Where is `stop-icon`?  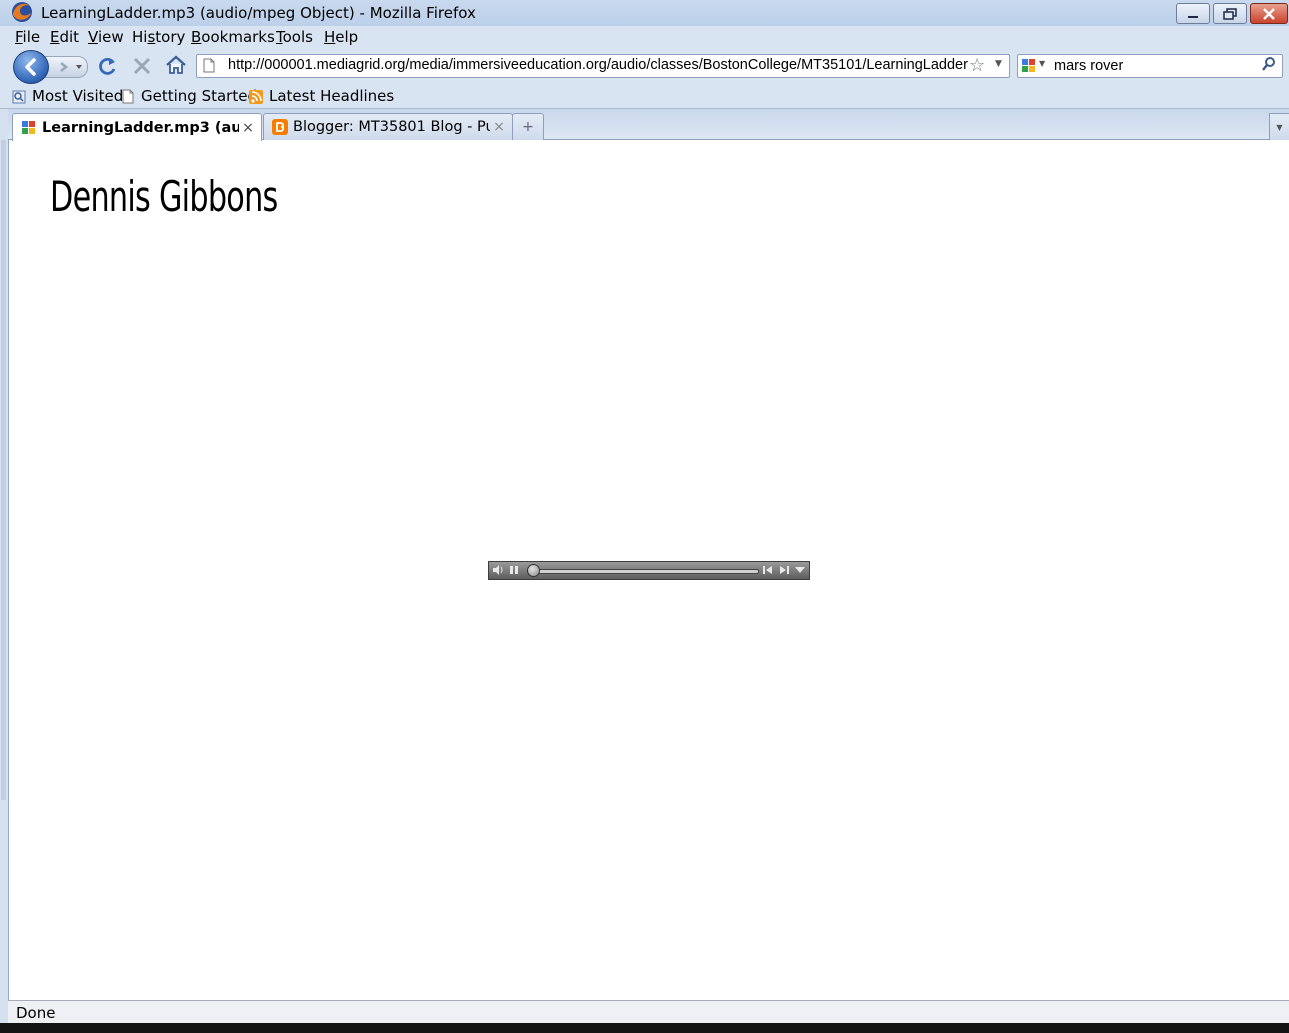
stop-icon is located at coordinates (142, 66).